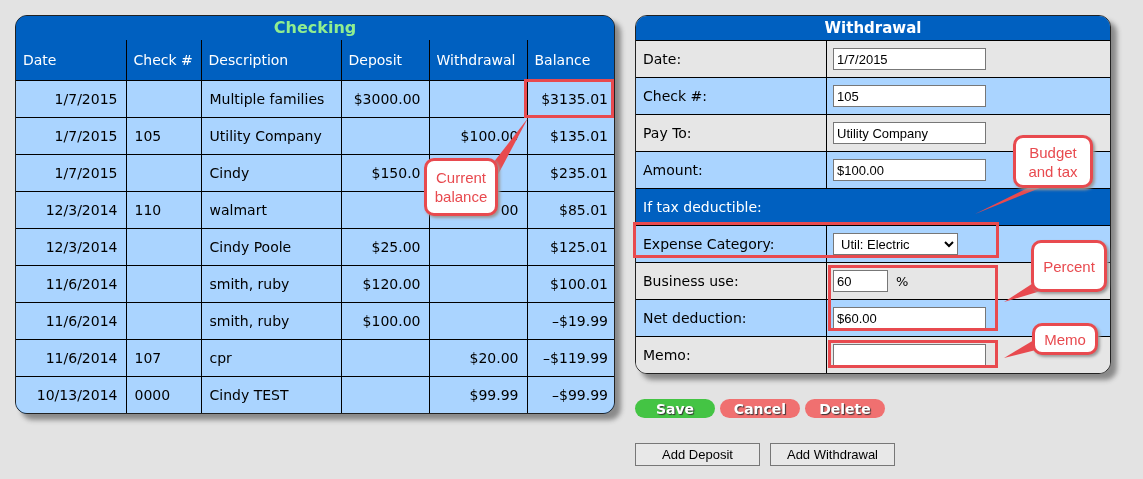 Image resolution: width=1143 pixels, height=479 pixels. Describe the element at coordinates (579, 173) in the screenshot. I see `table-cell: $235.01` at that location.